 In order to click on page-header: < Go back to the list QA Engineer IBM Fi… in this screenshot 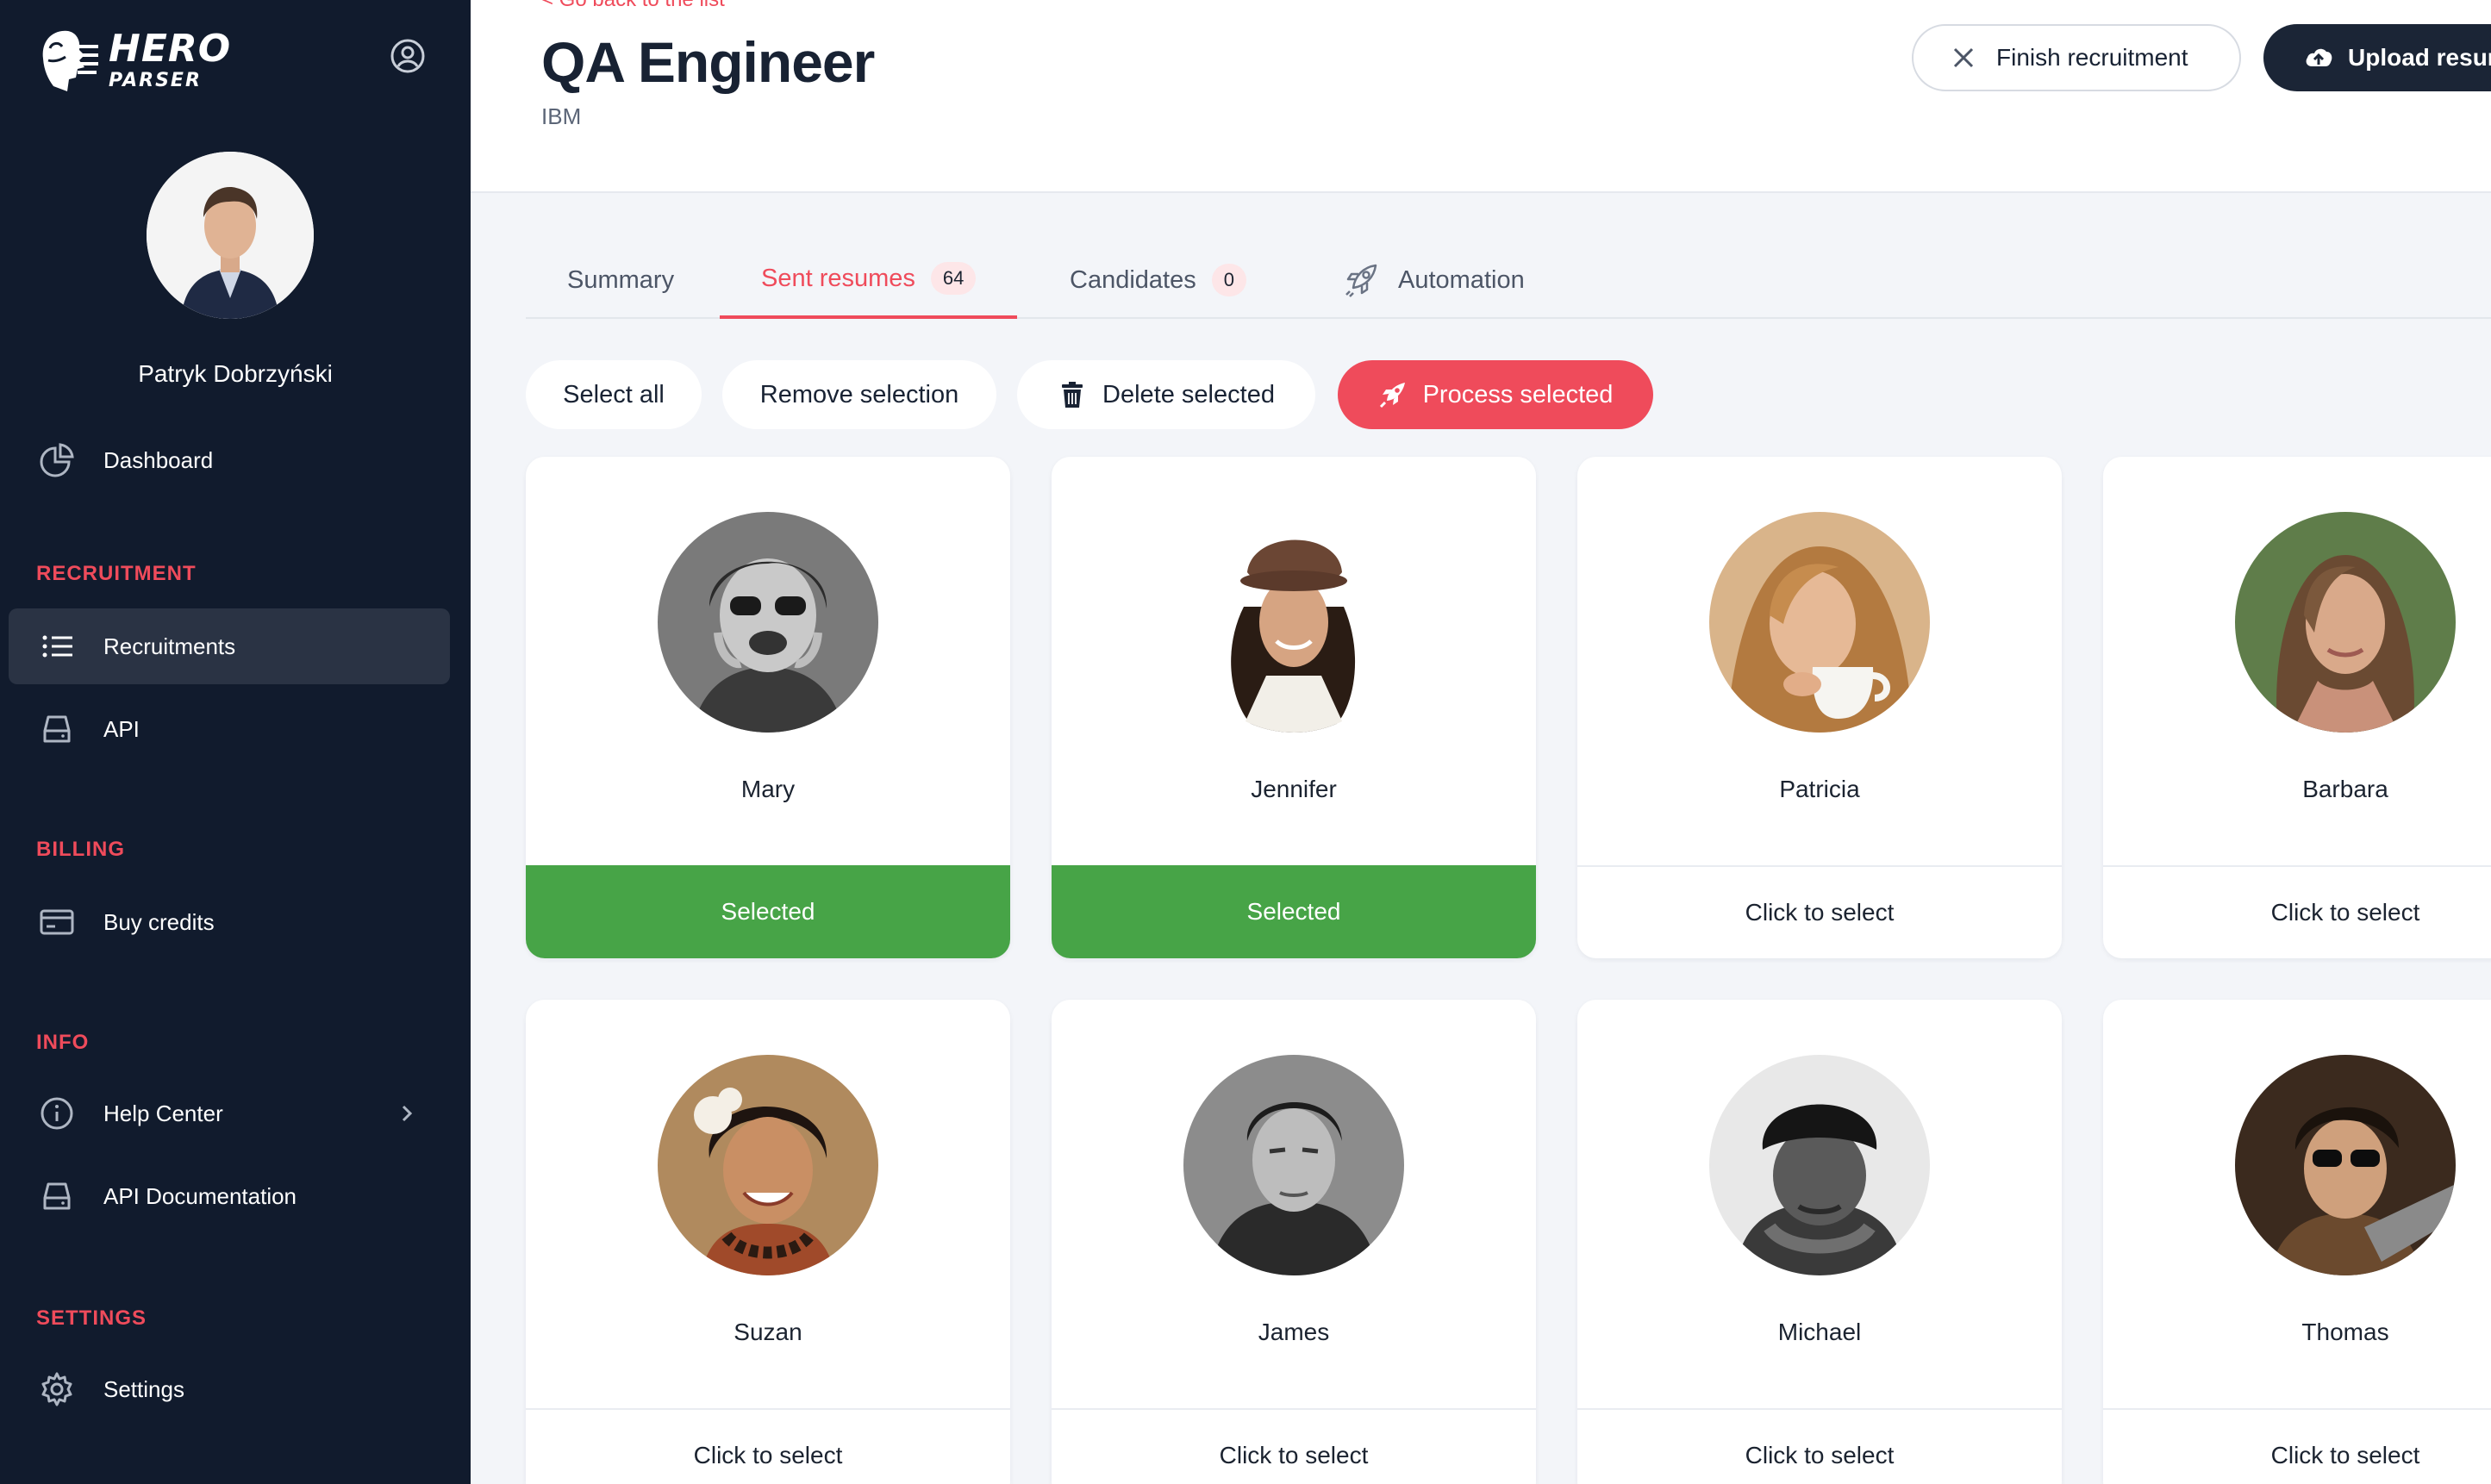, I will do `click(1481, 97)`.